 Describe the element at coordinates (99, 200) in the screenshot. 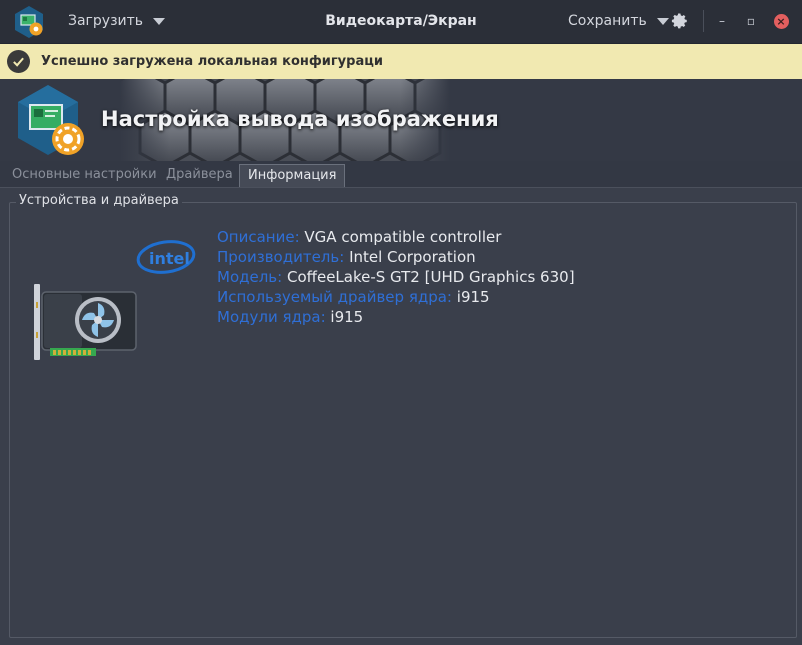

I see `group-title: Устройства и драйвера` at that location.